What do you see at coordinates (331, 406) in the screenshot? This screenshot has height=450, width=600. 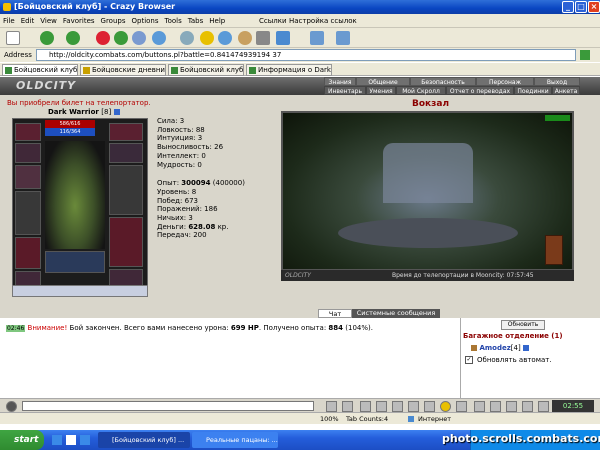 I see `send-icon` at bounding box center [331, 406].